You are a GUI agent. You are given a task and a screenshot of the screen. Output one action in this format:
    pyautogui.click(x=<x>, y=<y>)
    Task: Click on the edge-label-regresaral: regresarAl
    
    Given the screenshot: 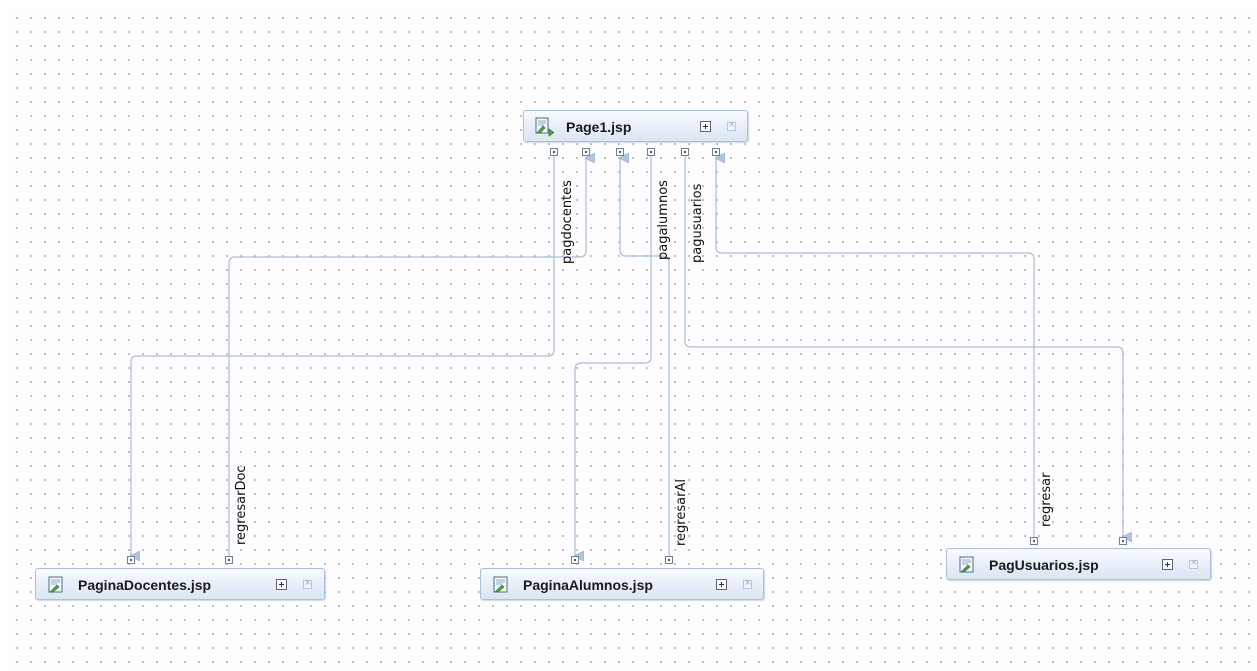 What is the action you would take?
    pyautogui.click(x=681, y=512)
    